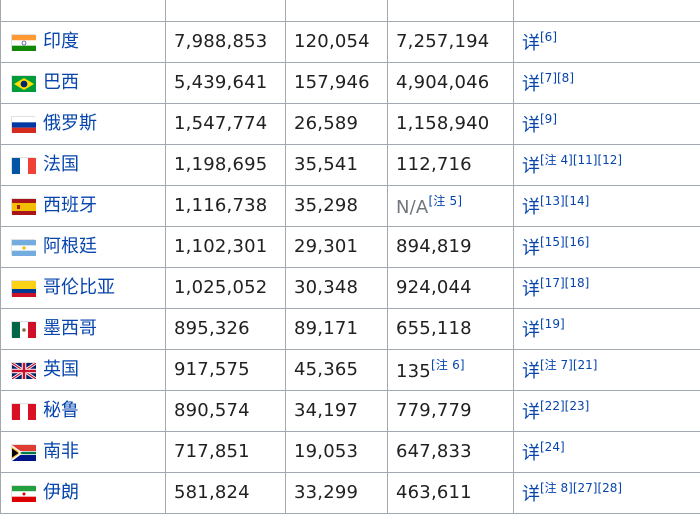 Image resolution: width=700 pixels, height=514 pixels. What do you see at coordinates (87, 370) in the screenshot?
I see `country-wrapper: 英国` at bounding box center [87, 370].